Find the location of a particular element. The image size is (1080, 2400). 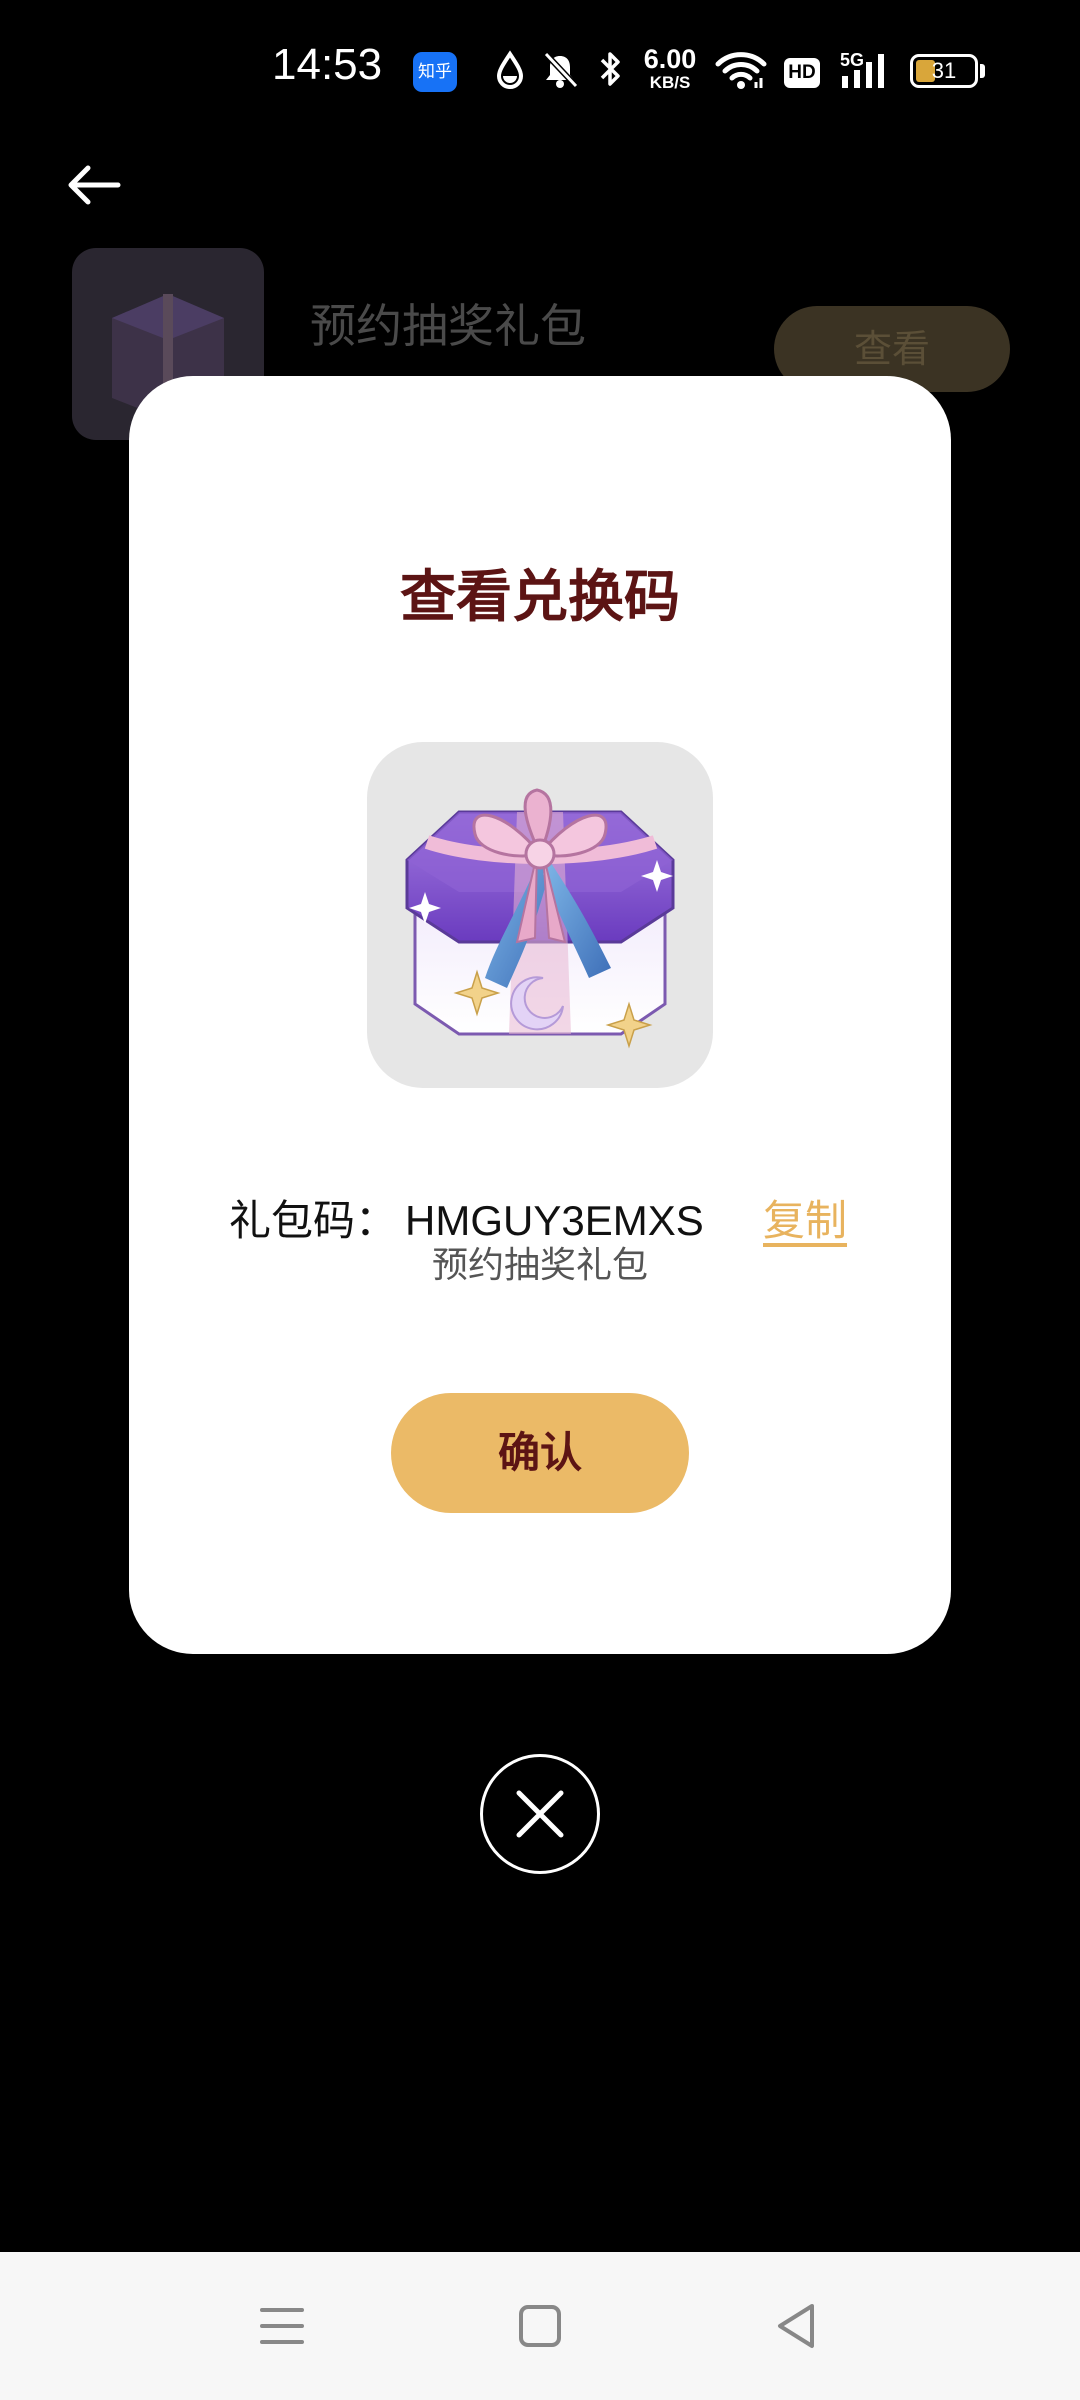

close-icon is located at coordinates (540, 1814).